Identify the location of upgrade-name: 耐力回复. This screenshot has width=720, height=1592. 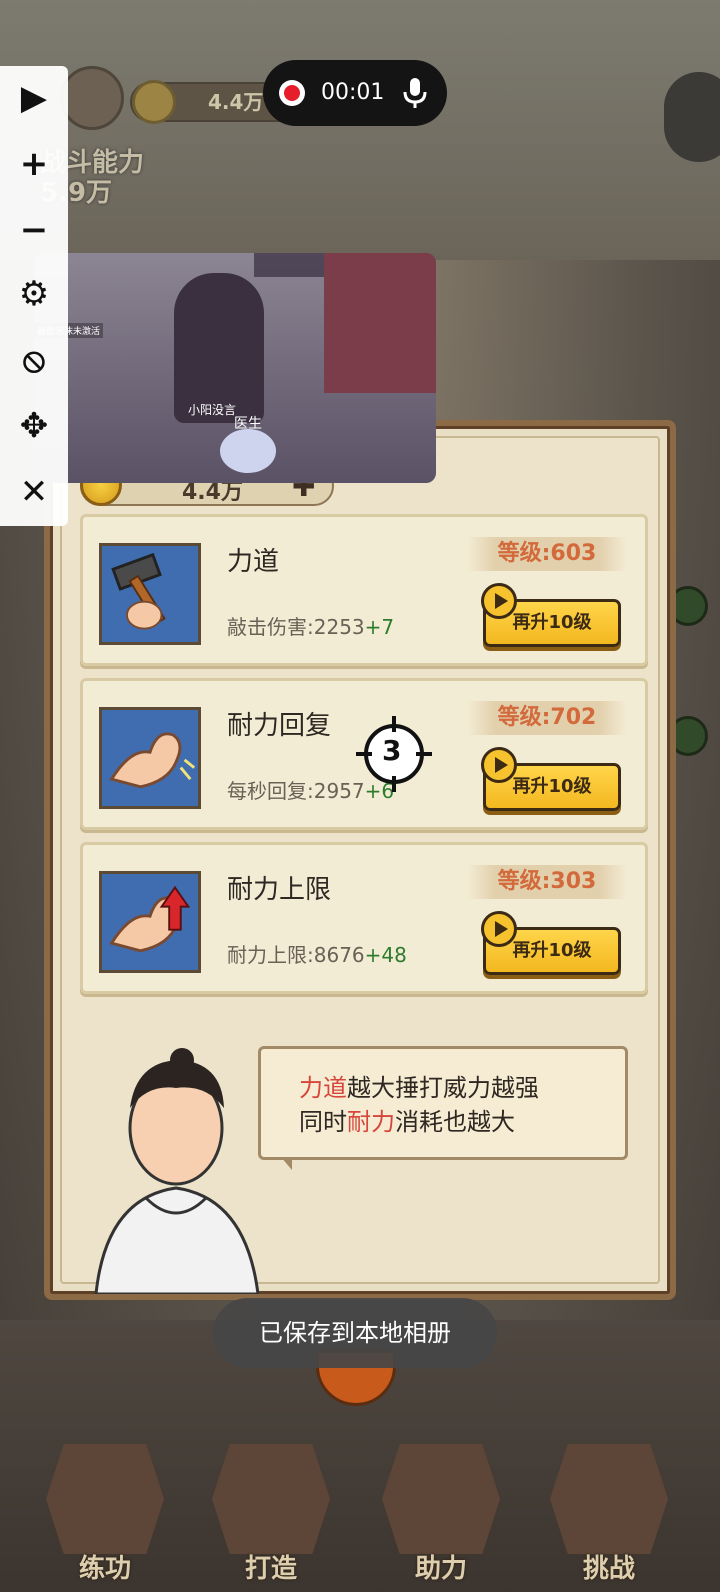
(279, 726).